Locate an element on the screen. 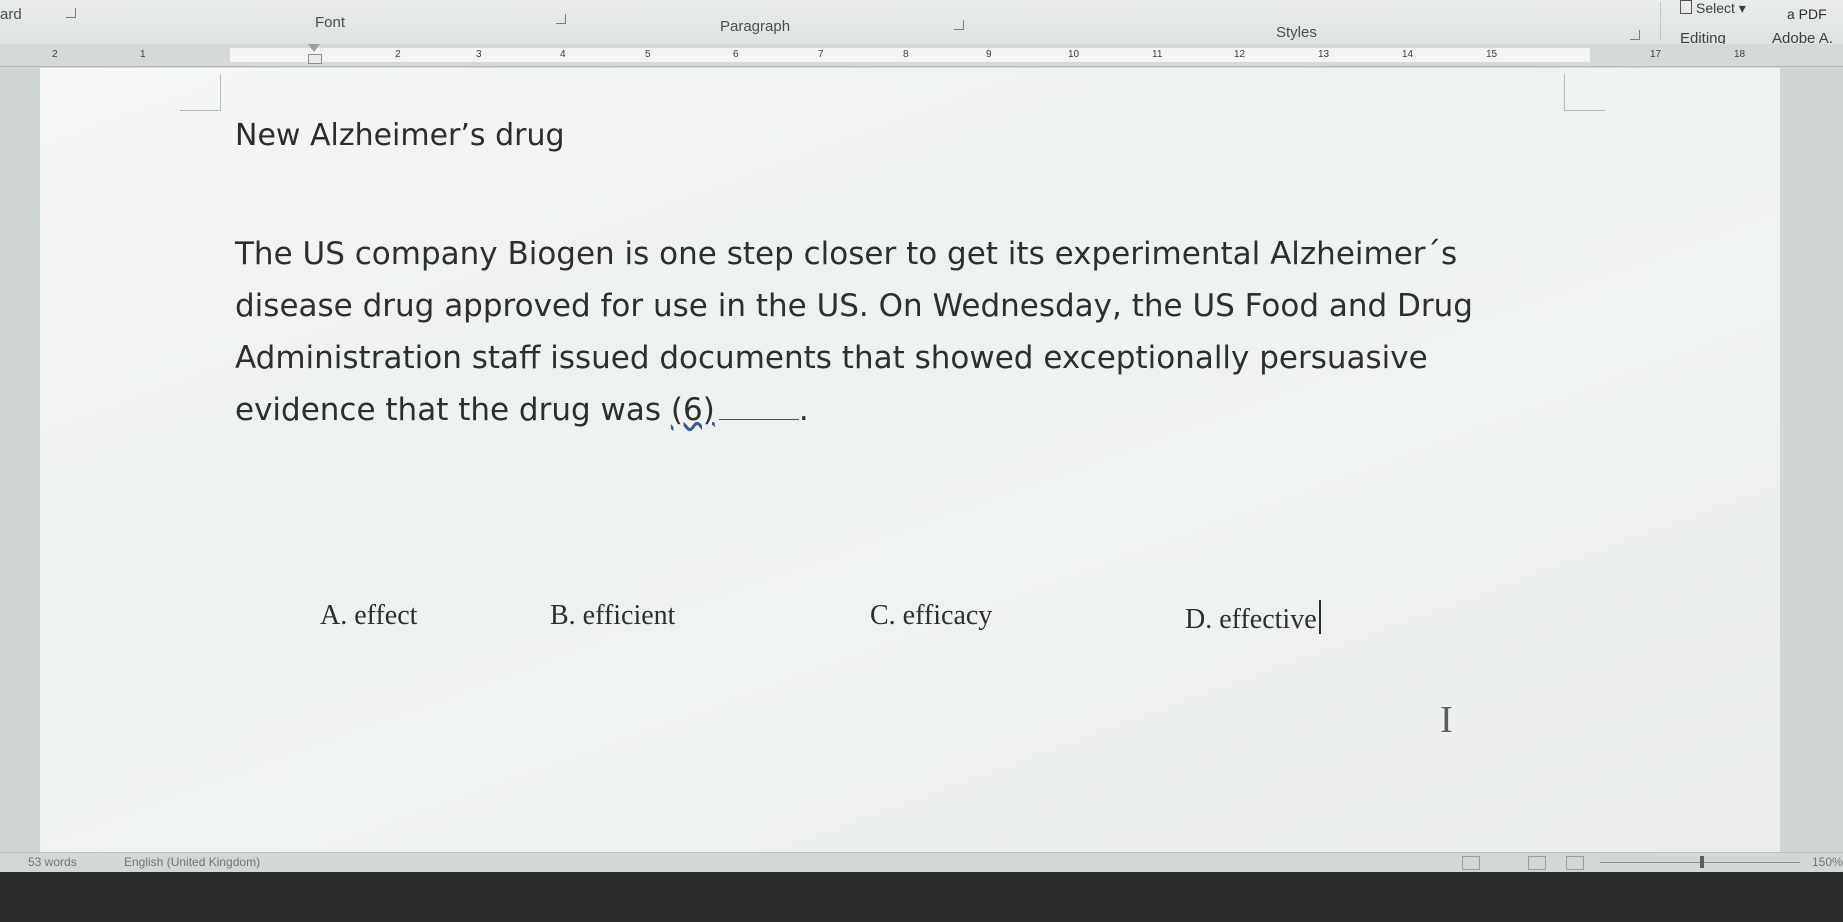 The height and width of the screenshot is (922, 1843). web-layout-icon is located at coordinates (1575, 863).